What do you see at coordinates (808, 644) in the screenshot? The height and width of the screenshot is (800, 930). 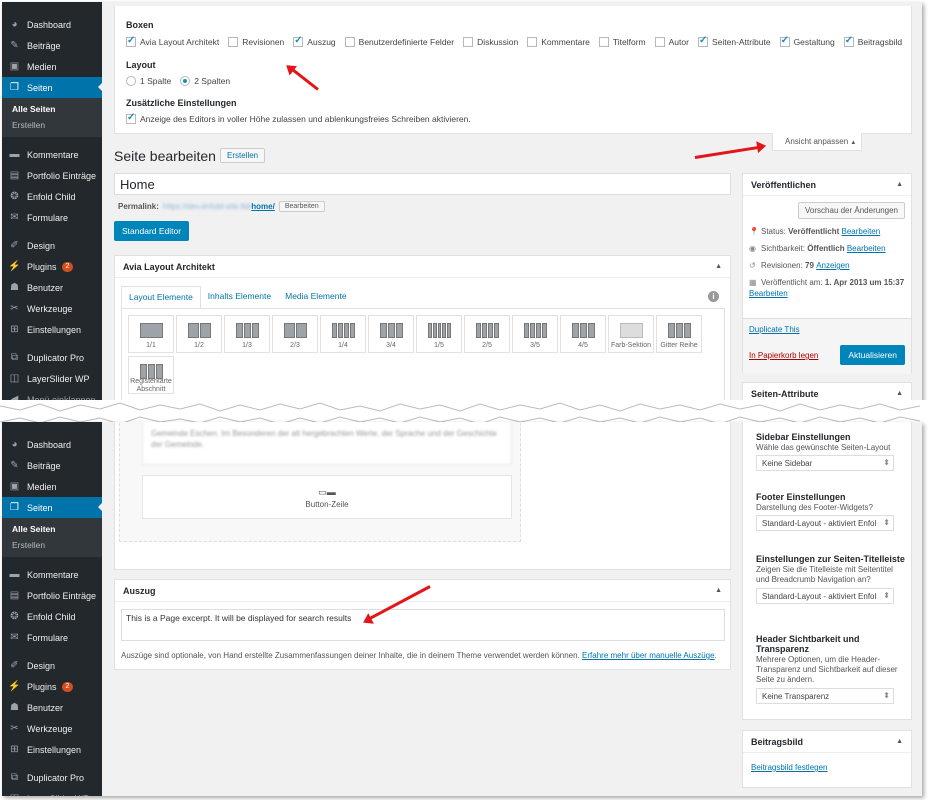 I see `header-settings-title: Header Sichtbarkeit und Transparenz` at bounding box center [808, 644].